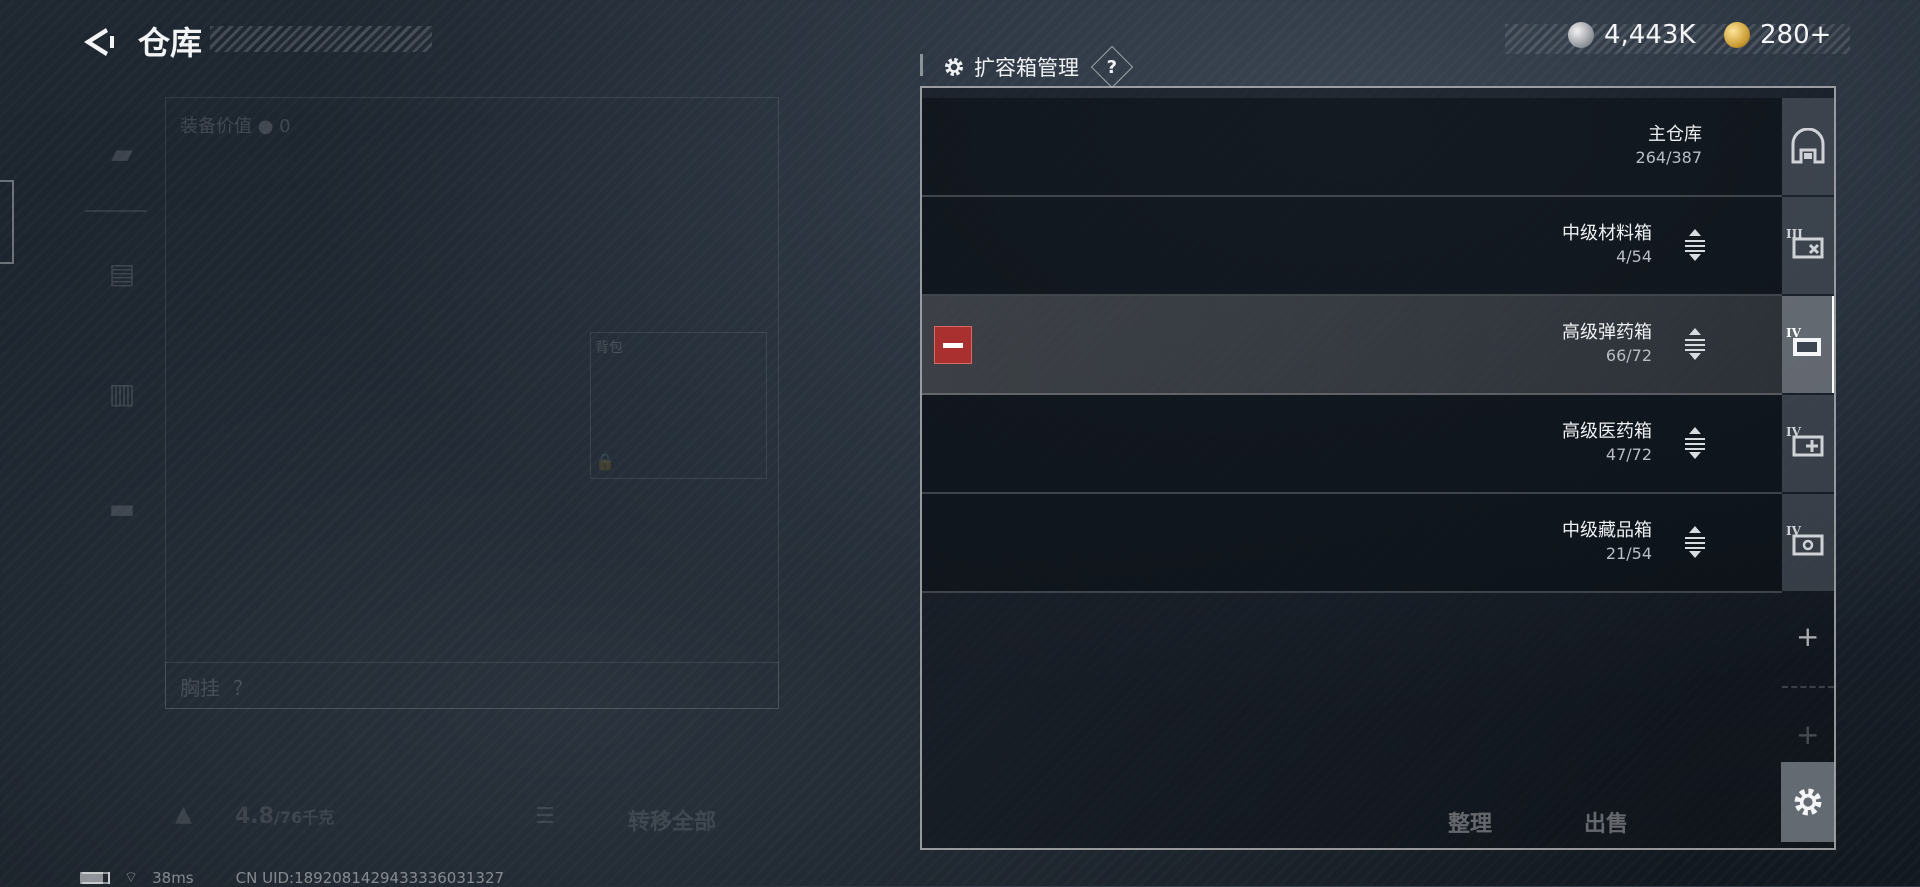 This screenshot has height=887, width=1920. What do you see at coordinates (212, 688) in the screenshot?
I see `chest-rig-label: 胸挂 ?` at bounding box center [212, 688].